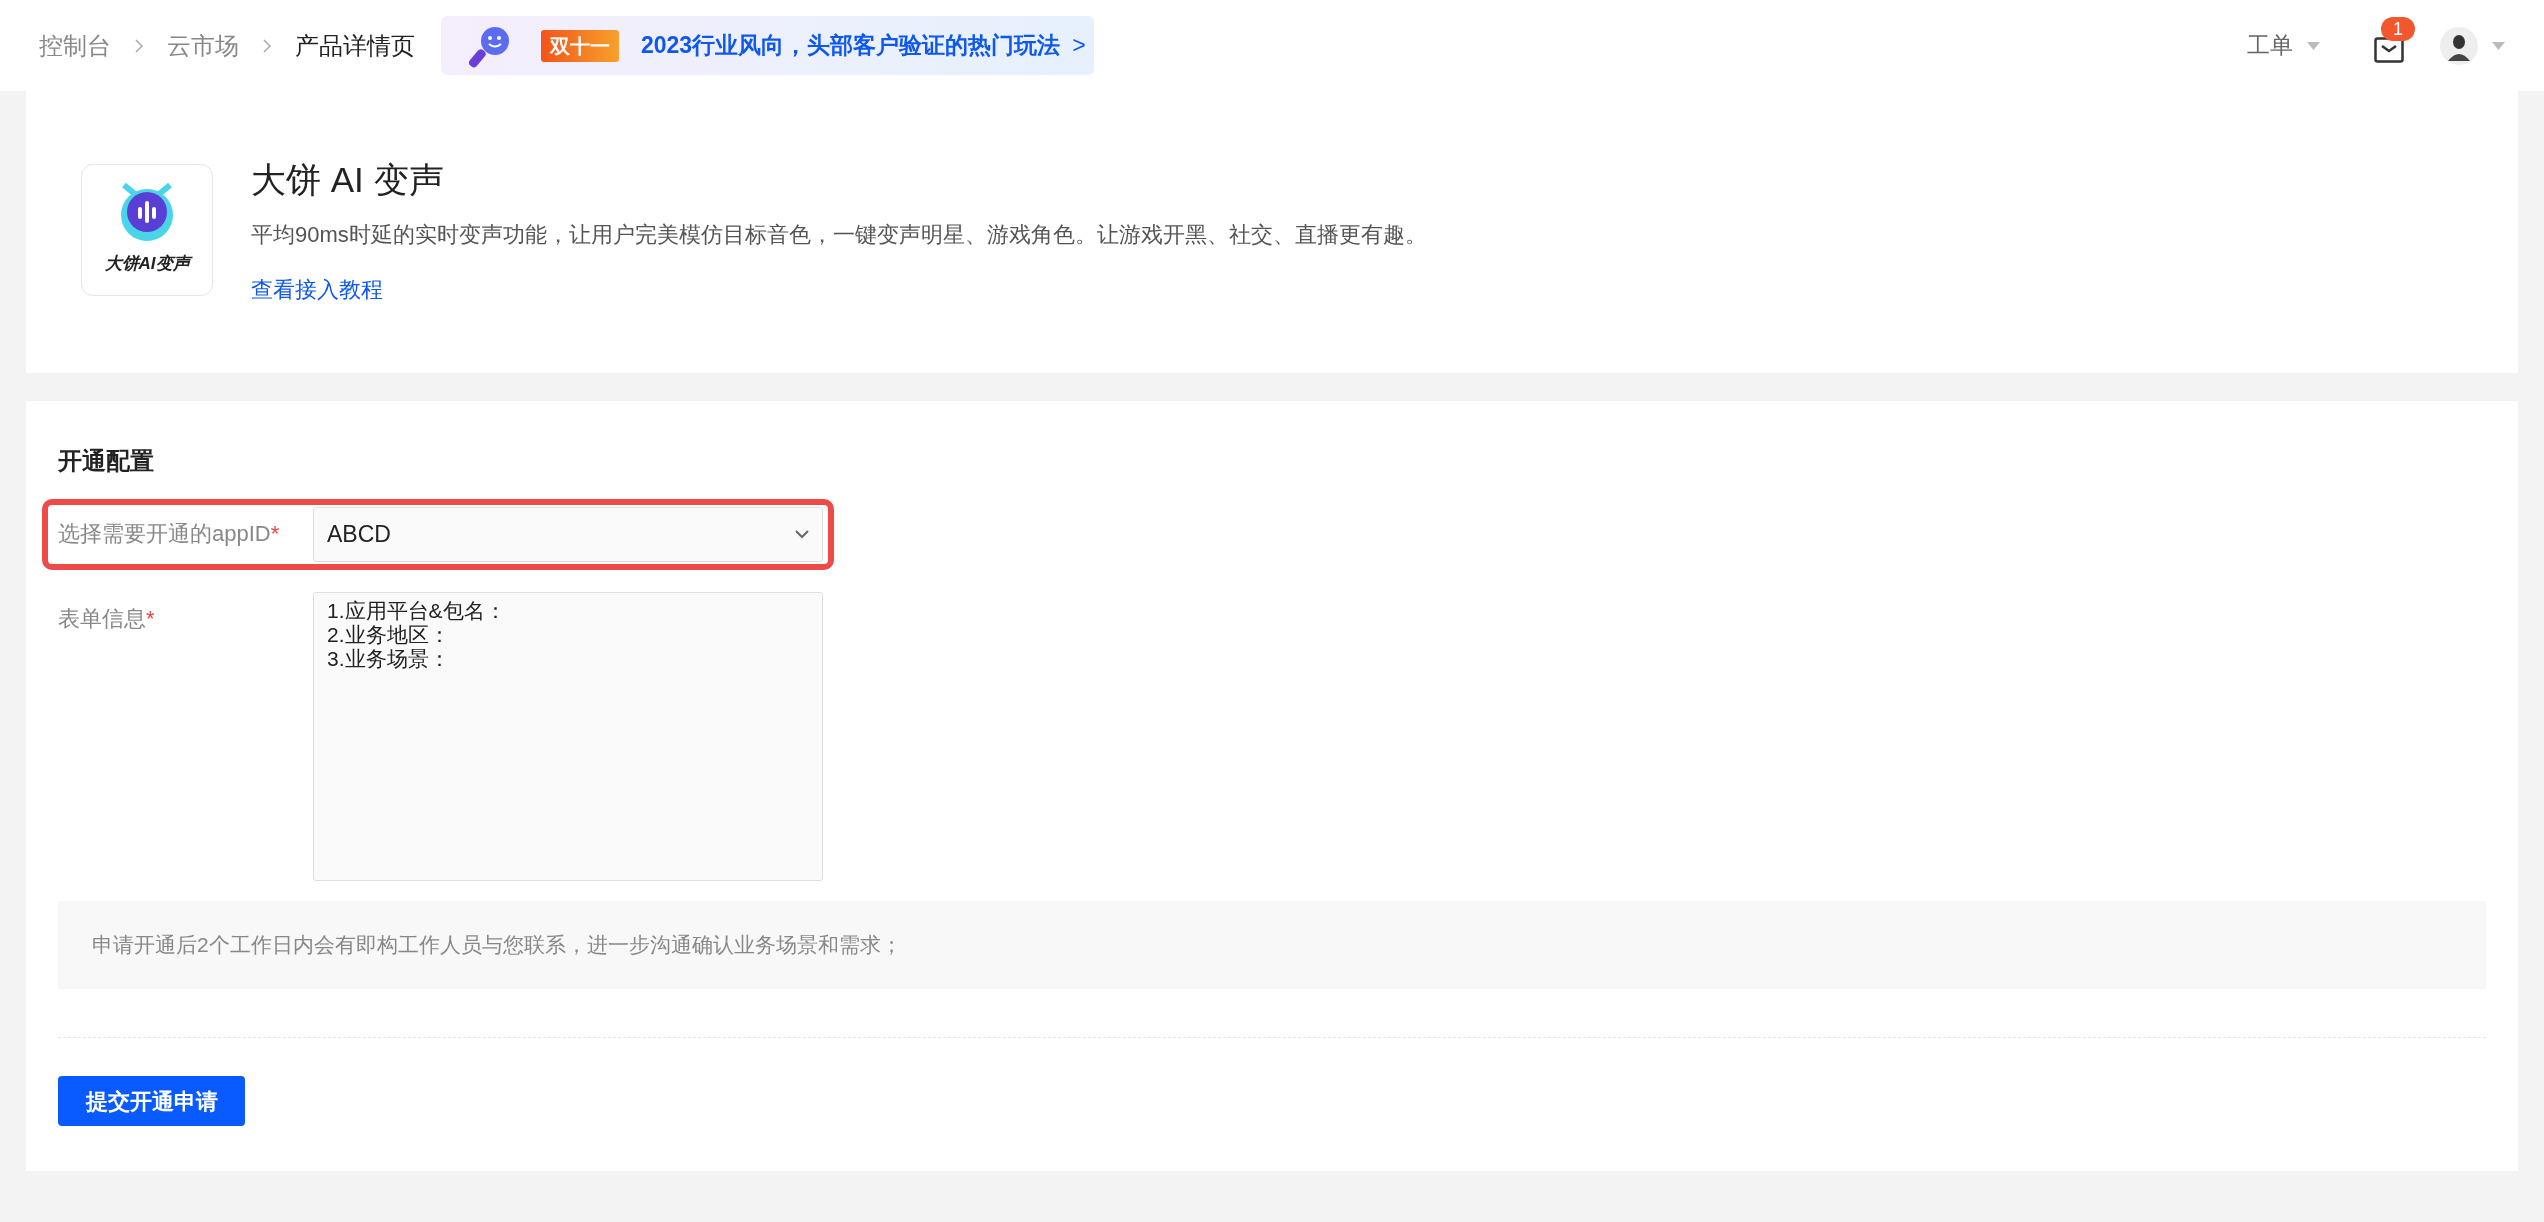  What do you see at coordinates (355, 45) in the screenshot?
I see `breadcrumb-link: 产品详情页` at bounding box center [355, 45].